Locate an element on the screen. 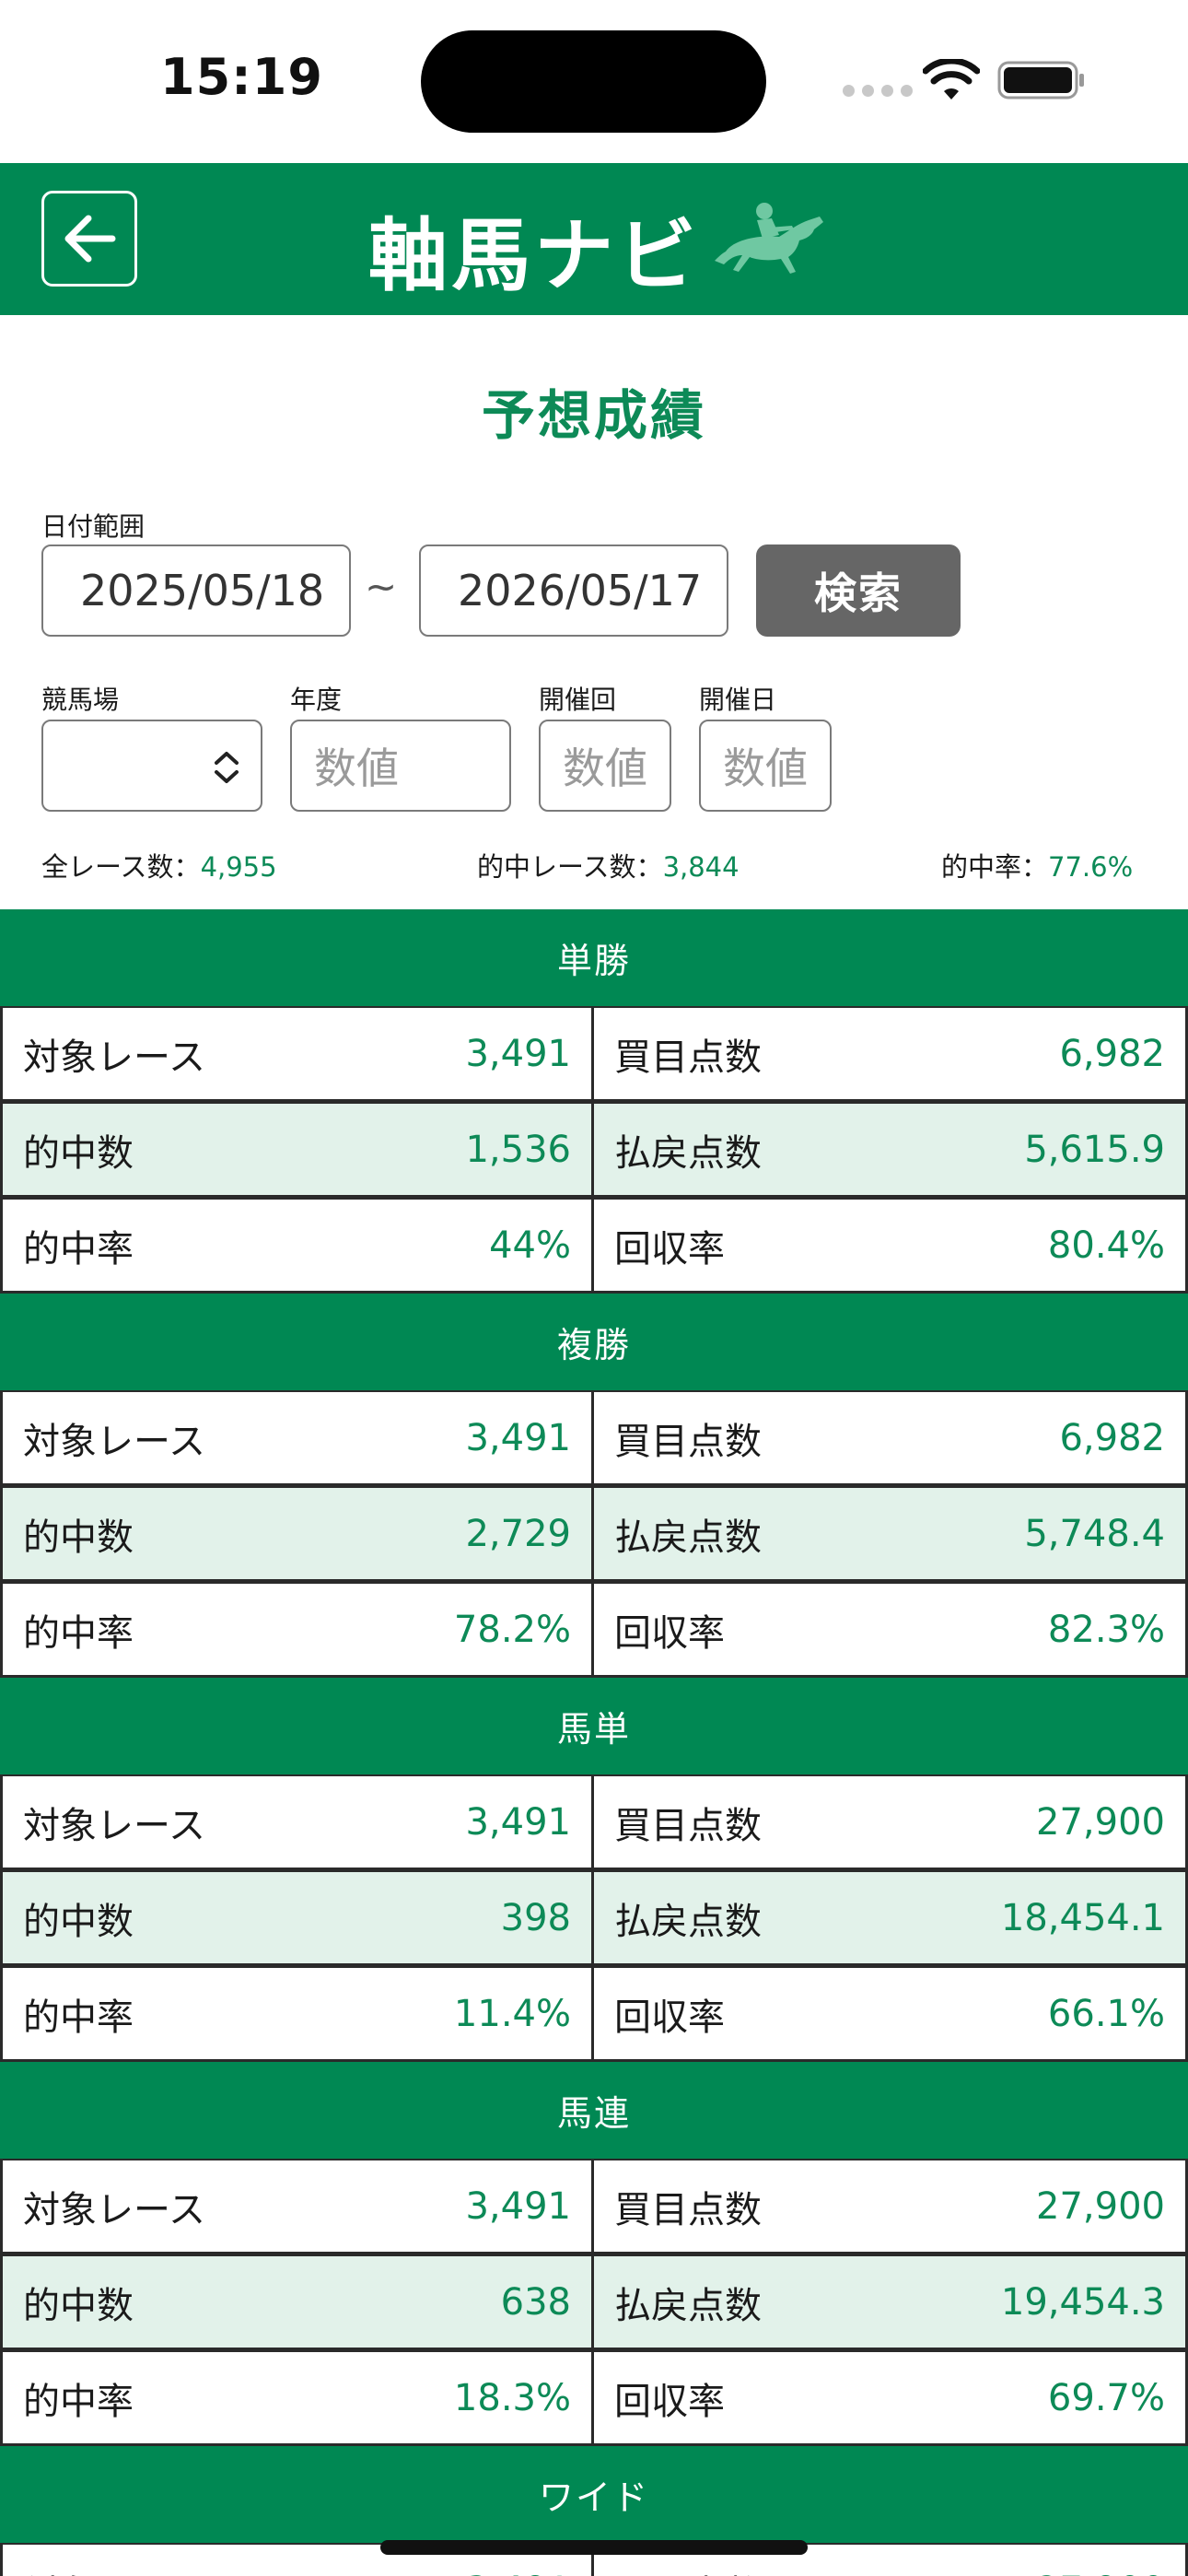  status-bar: 15:19 is located at coordinates (594, 81).